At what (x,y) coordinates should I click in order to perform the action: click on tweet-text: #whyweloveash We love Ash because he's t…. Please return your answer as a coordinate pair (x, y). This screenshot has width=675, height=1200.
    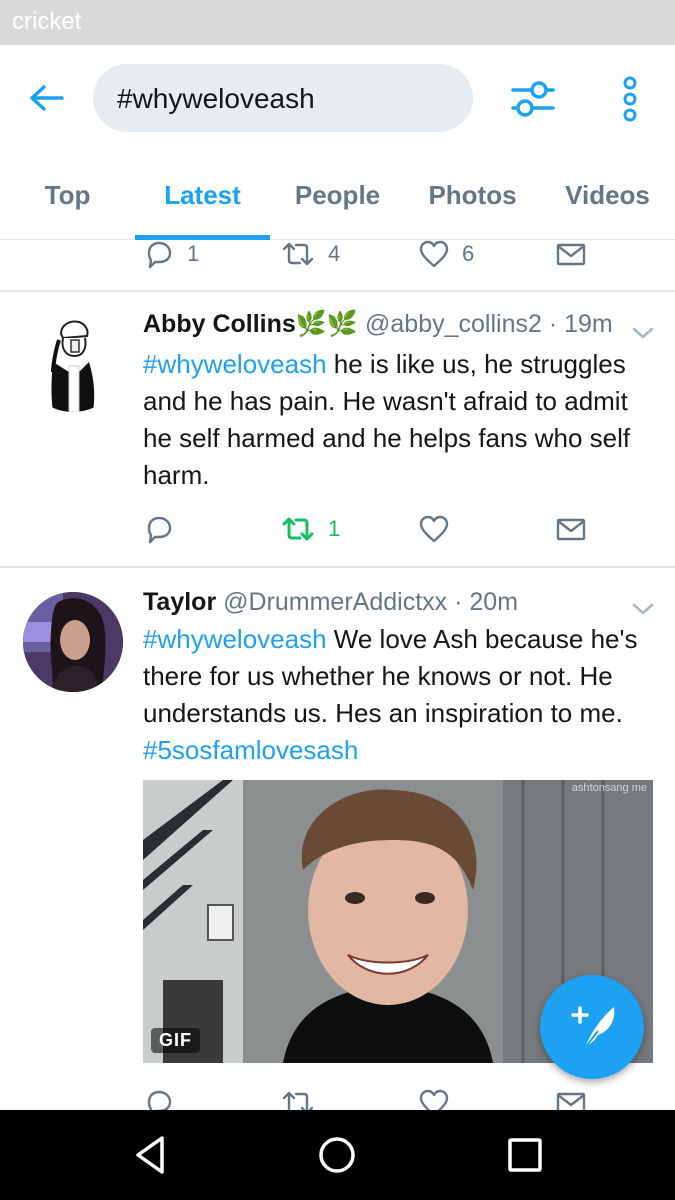
    Looking at the image, I should click on (393, 695).